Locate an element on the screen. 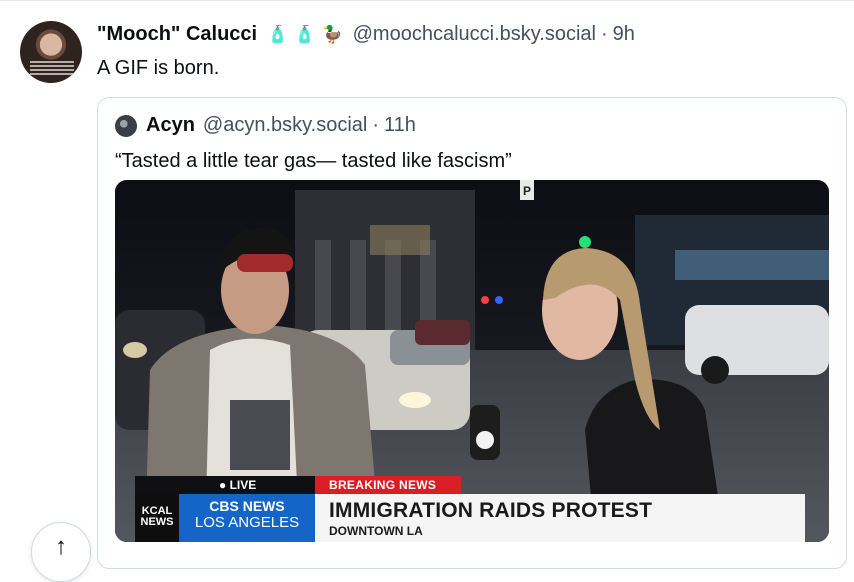 The width and height of the screenshot is (854, 582). cbs-news-logo: CBS NEWS LOS ANGELES is located at coordinates (247, 518).